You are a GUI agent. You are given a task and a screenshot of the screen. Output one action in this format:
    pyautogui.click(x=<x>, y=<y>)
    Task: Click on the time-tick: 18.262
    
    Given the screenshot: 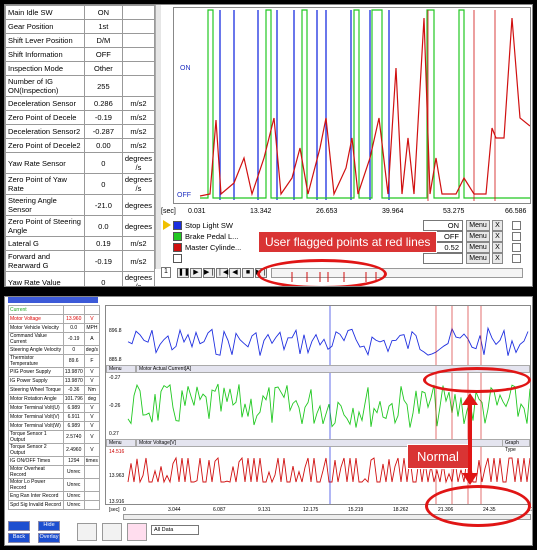 What is the action you would take?
    pyautogui.click(x=401, y=510)
    